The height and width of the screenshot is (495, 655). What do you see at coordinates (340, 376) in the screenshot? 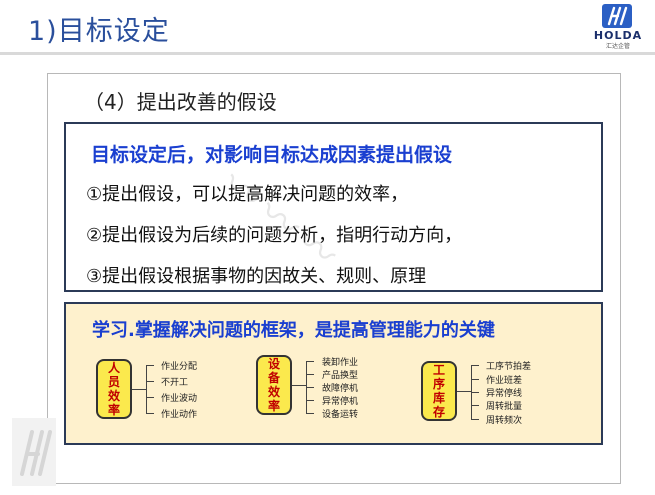
I see `framework-item: 产品换型` at bounding box center [340, 376].